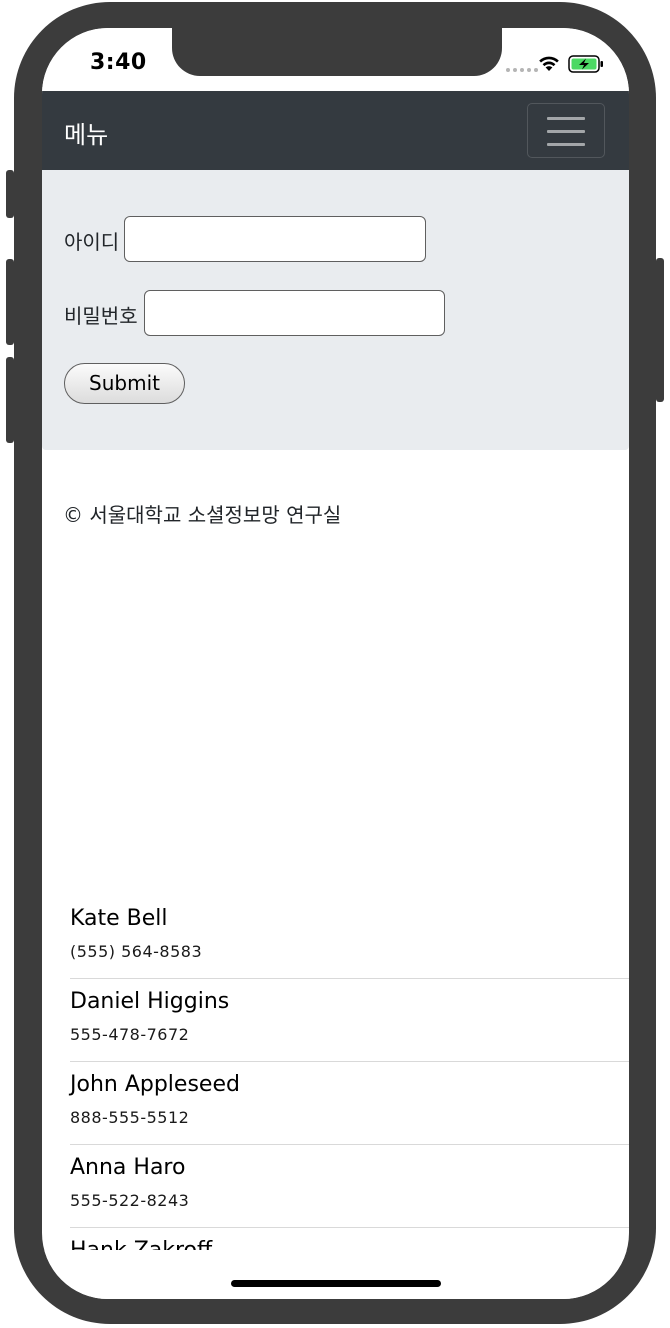 The width and height of the screenshot is (670, 1328). I want to click on contact-name: Anna Haro, so click(128, 1167).